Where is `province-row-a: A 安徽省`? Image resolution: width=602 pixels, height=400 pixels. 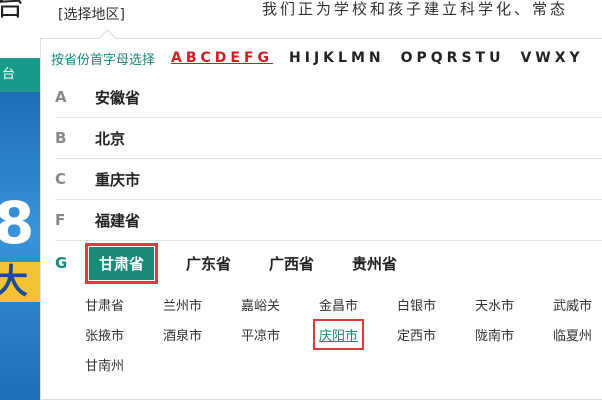
province-row-a: A 安徽省 is located at coordinates (328, 97).